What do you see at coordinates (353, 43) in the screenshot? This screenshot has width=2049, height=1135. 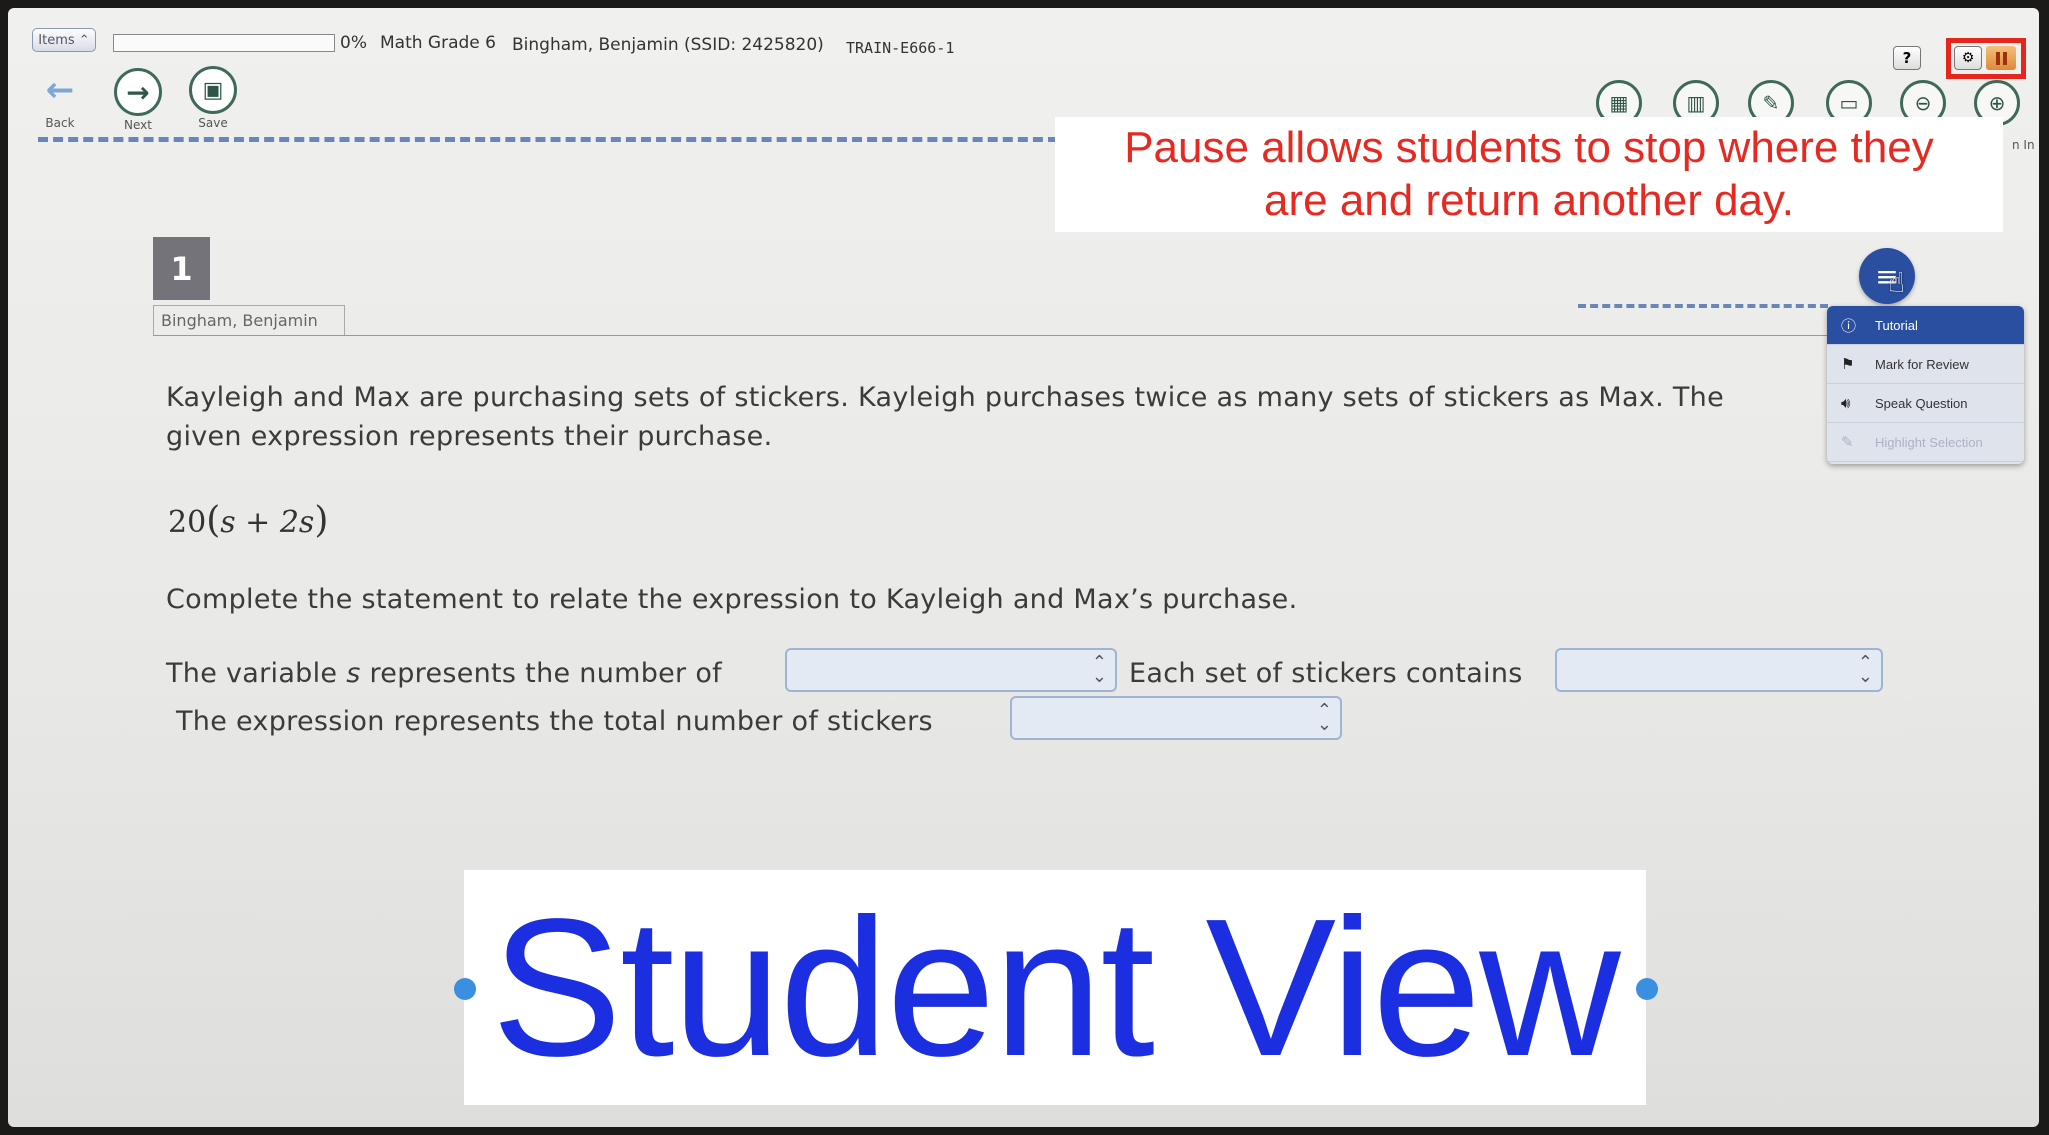 I see `progress-percent: 0%` at bounding box center [353, 43].